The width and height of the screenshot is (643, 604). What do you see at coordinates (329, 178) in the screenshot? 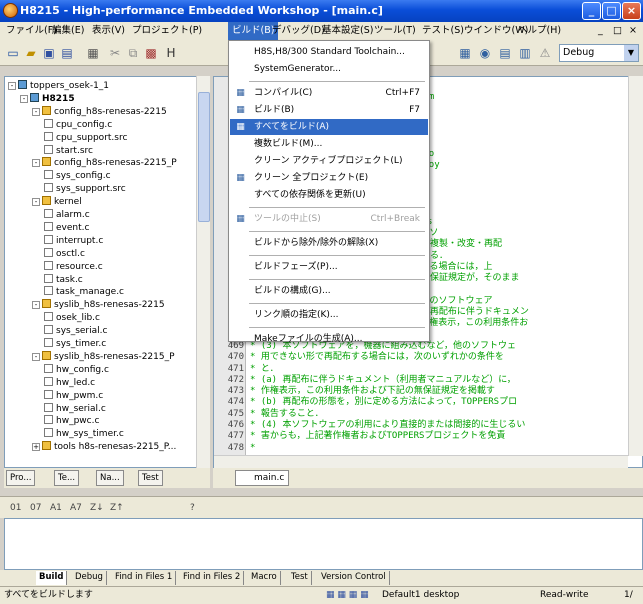
I see `build-menu-item: ▦ クリーン 全プロジェクト(E)` at bounding box center [329, 178].